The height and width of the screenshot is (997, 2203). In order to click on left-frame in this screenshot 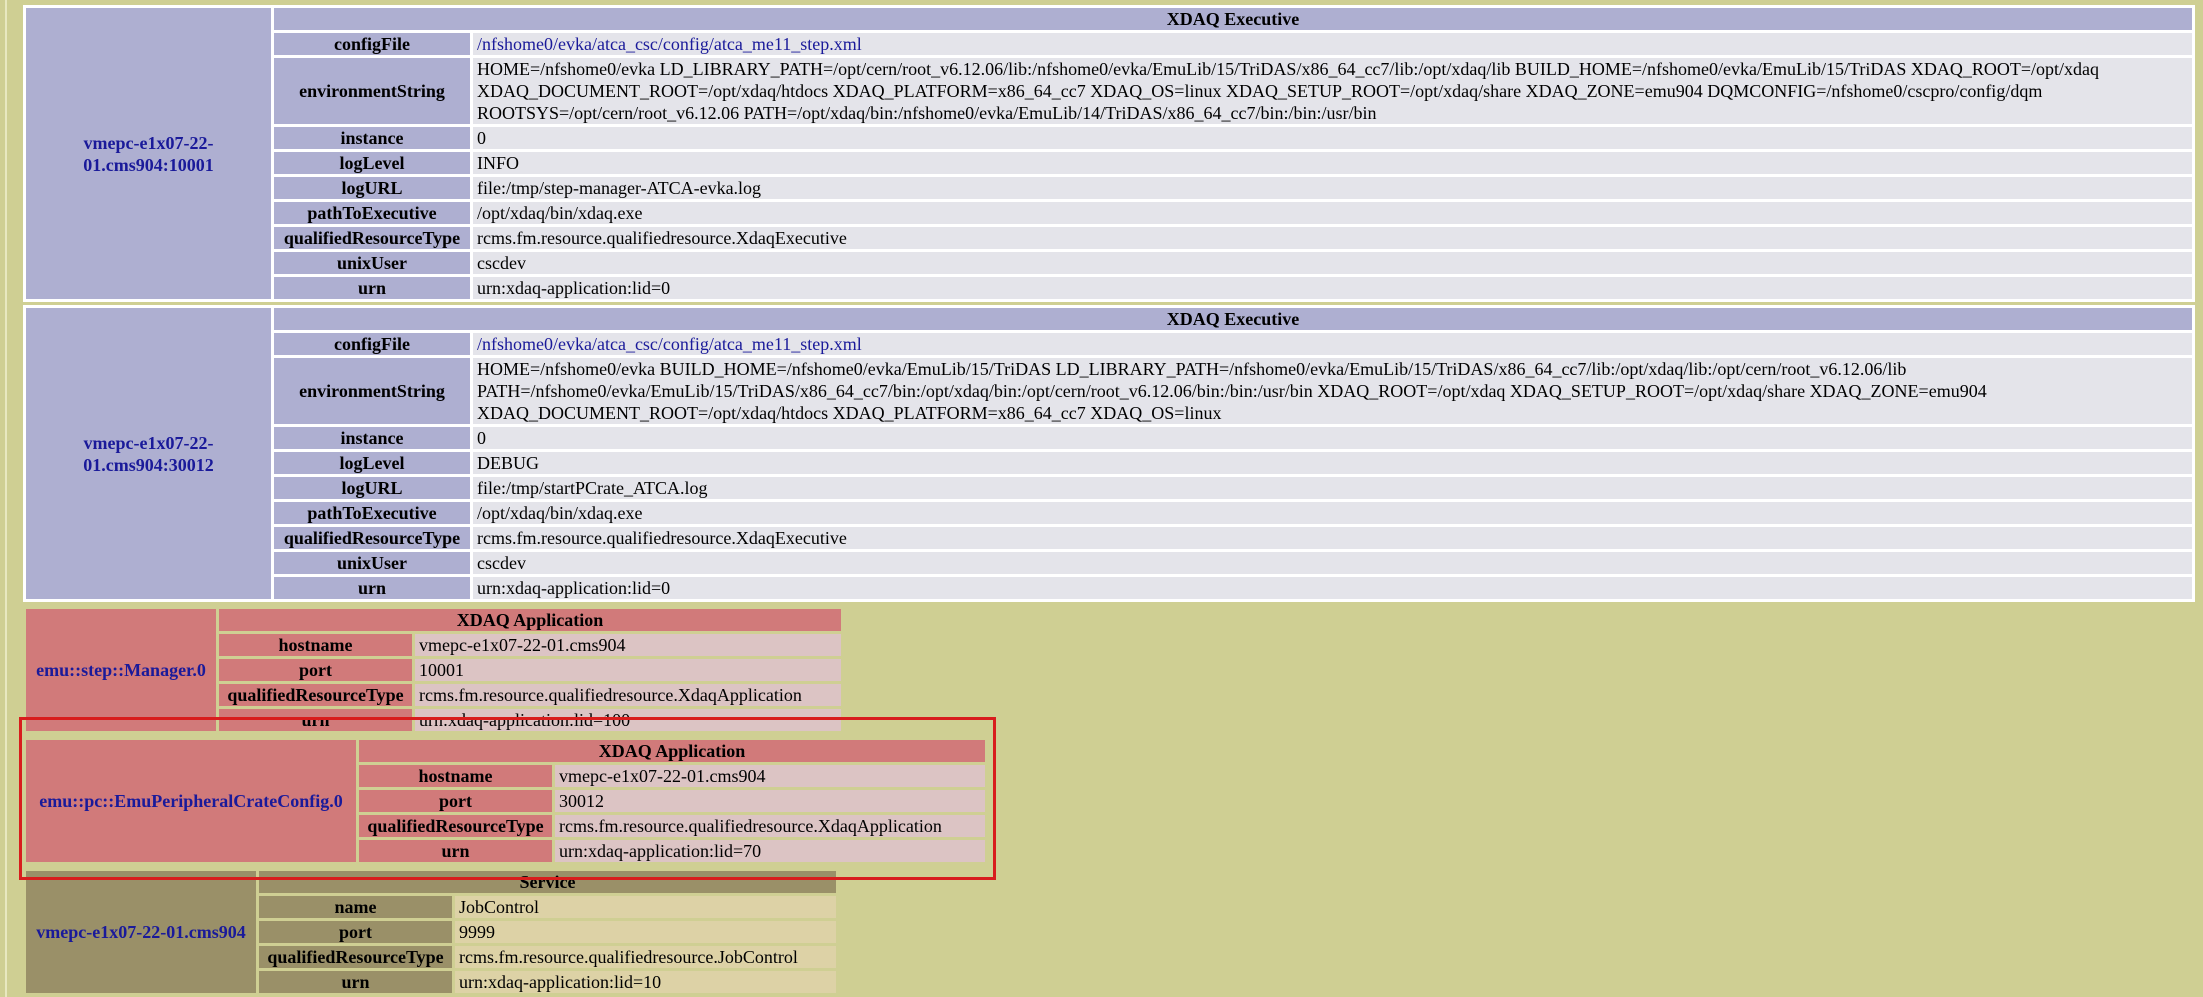, I will do `click(9, 498)`.